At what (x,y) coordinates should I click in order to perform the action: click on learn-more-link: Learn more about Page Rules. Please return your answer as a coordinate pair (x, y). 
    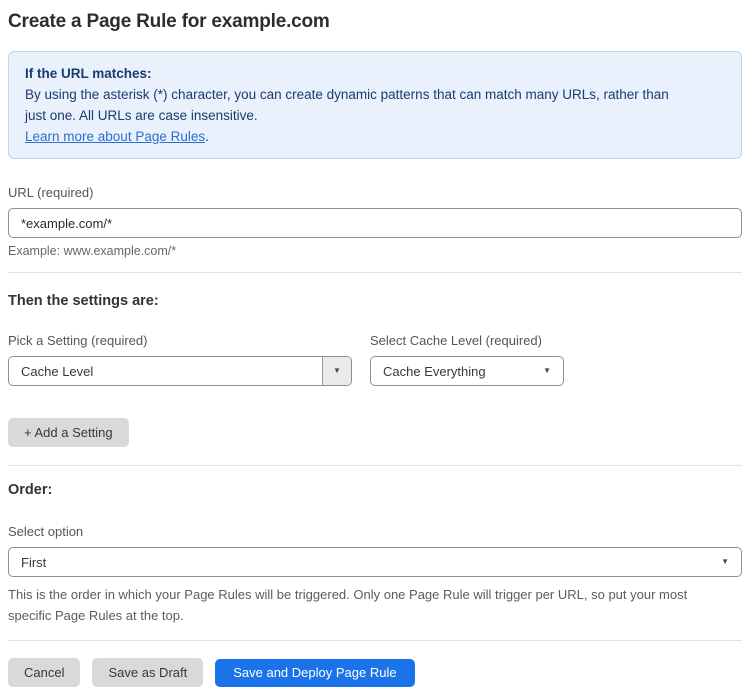
    Looking at the image, I should click on (115, 136).